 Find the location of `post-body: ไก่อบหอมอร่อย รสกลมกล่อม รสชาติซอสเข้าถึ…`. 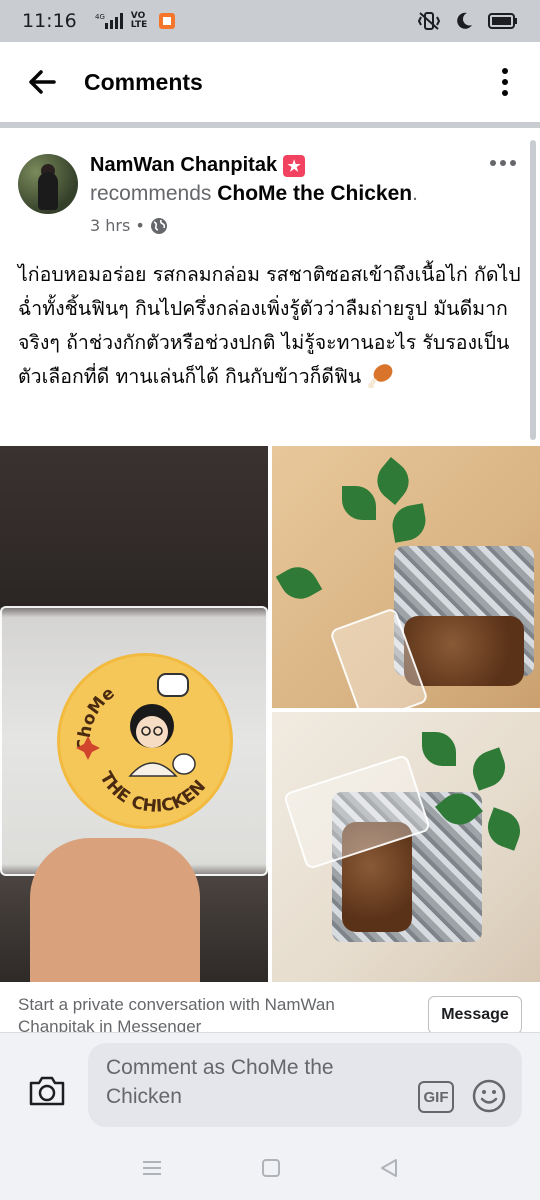

post-body: ไก่อบหอมอร่อย รสกลมกล่อม รสชาติซอสเข้าถึ… is located at coordinates (270, 326).